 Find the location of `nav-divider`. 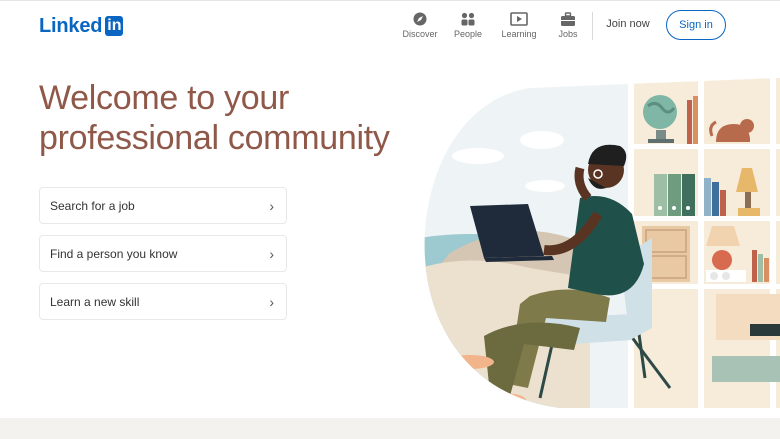

nav-divider is located at coordinates (592, 26).